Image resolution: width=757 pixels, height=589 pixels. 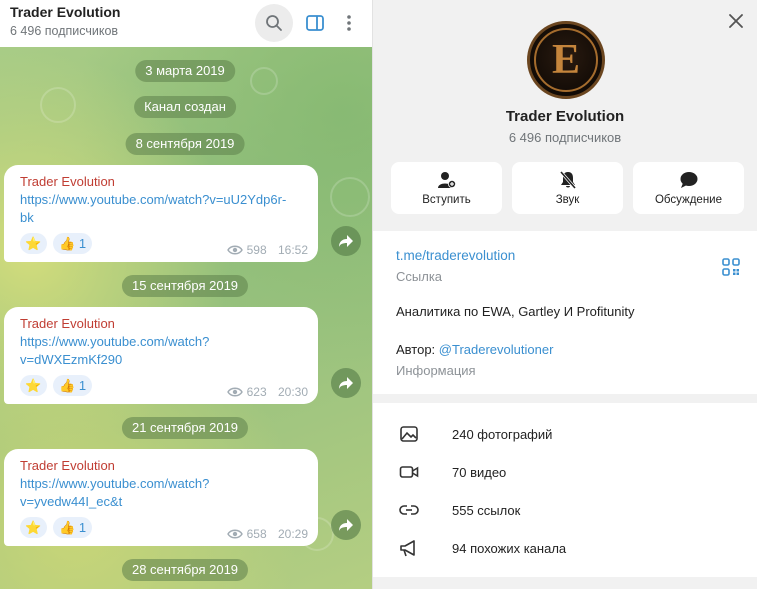 I want to click on video-icon, so click(x=409, y=472).